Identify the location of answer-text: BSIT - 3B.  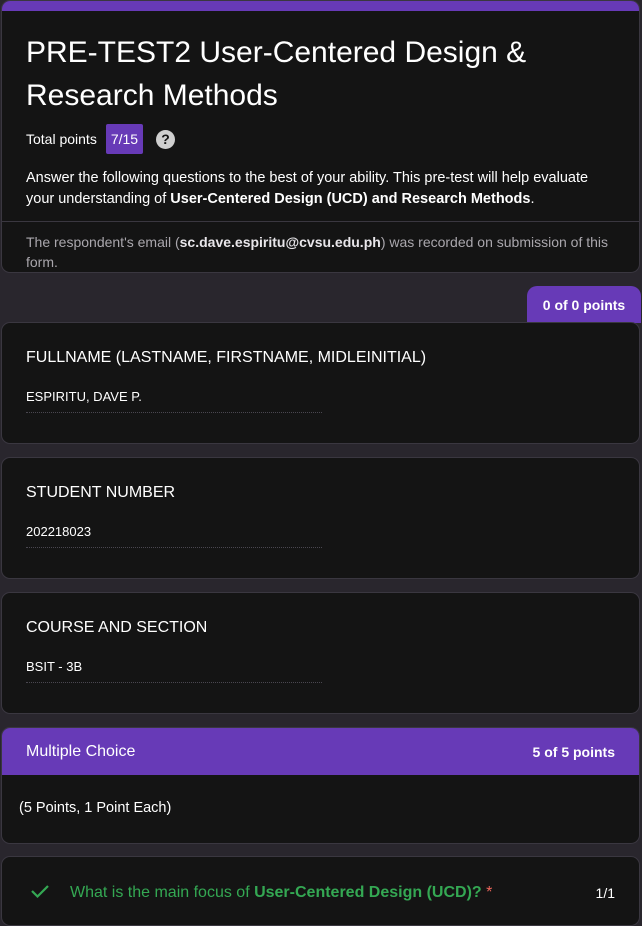
(174, 671).